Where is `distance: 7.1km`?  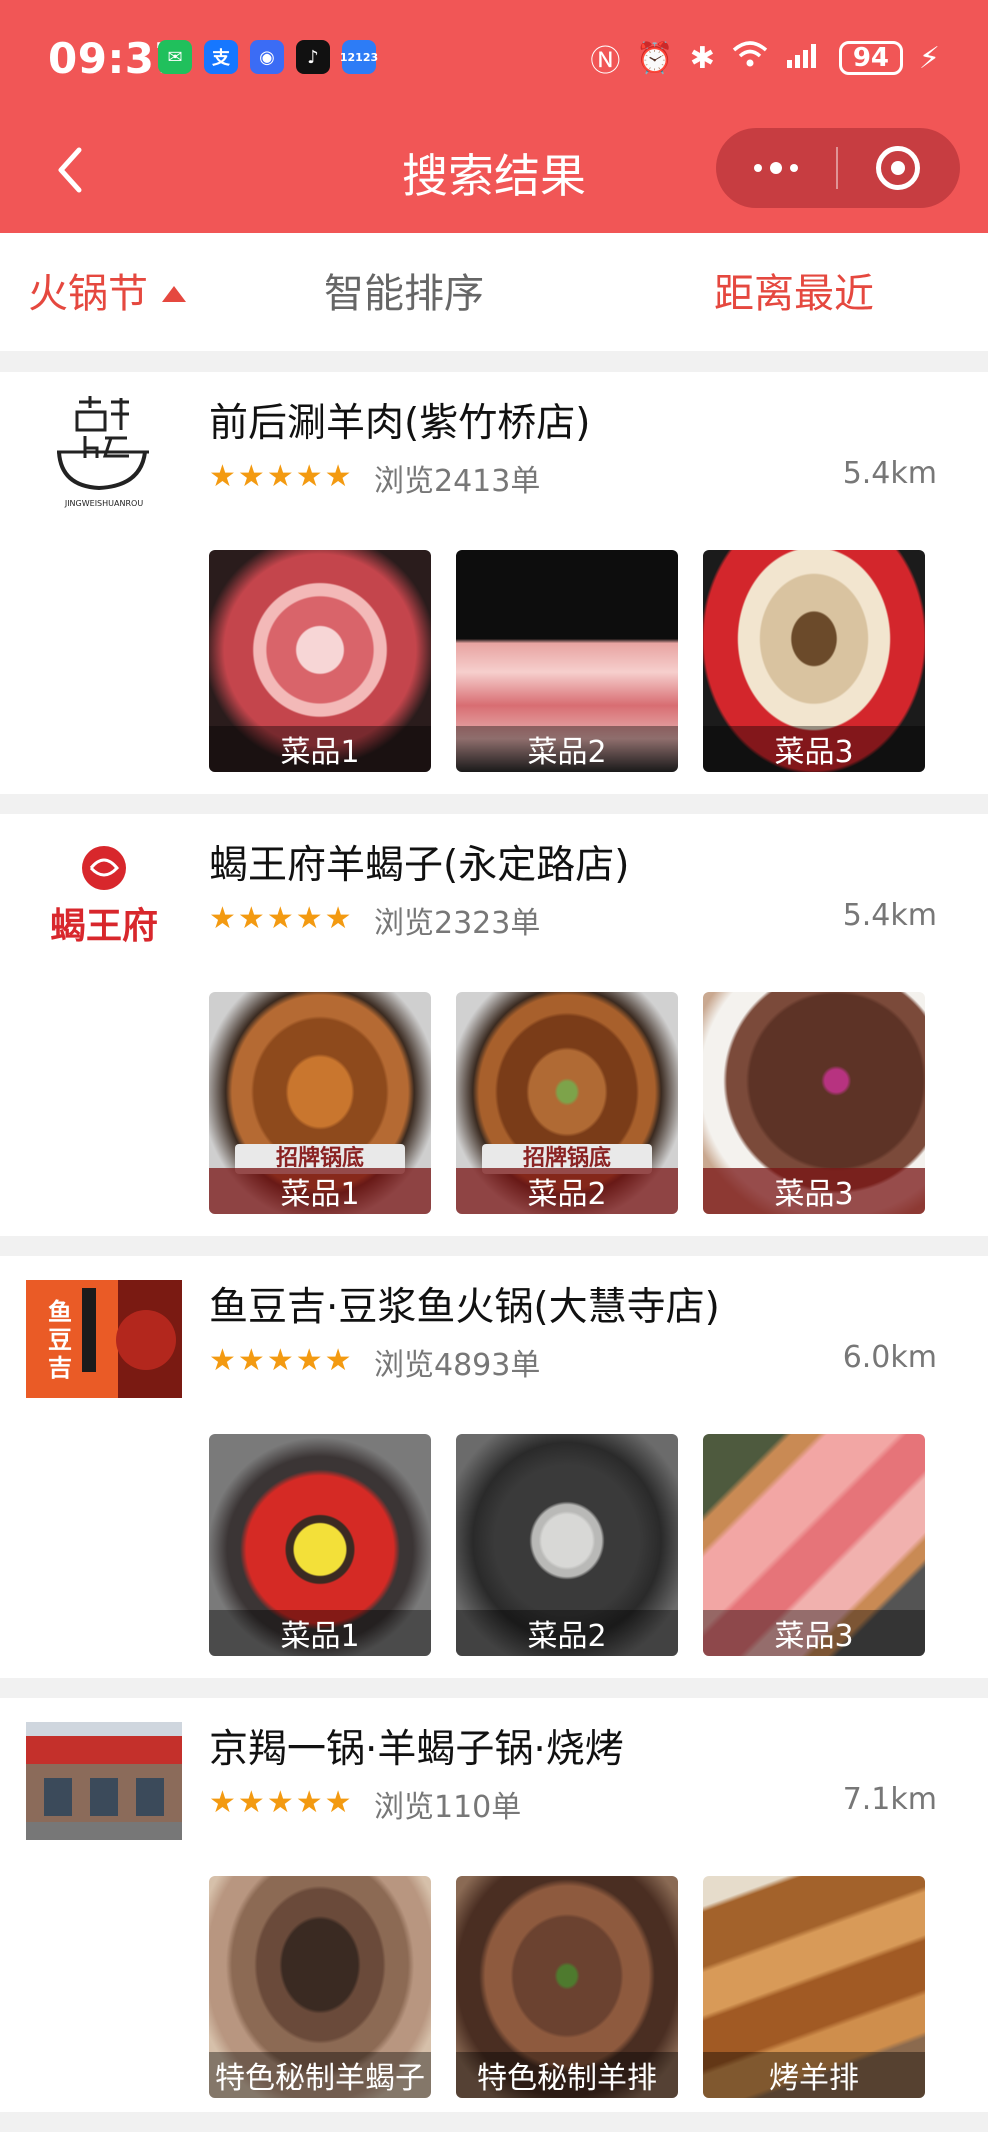 distance: 7.1km is located at coordinates (889, 1799).